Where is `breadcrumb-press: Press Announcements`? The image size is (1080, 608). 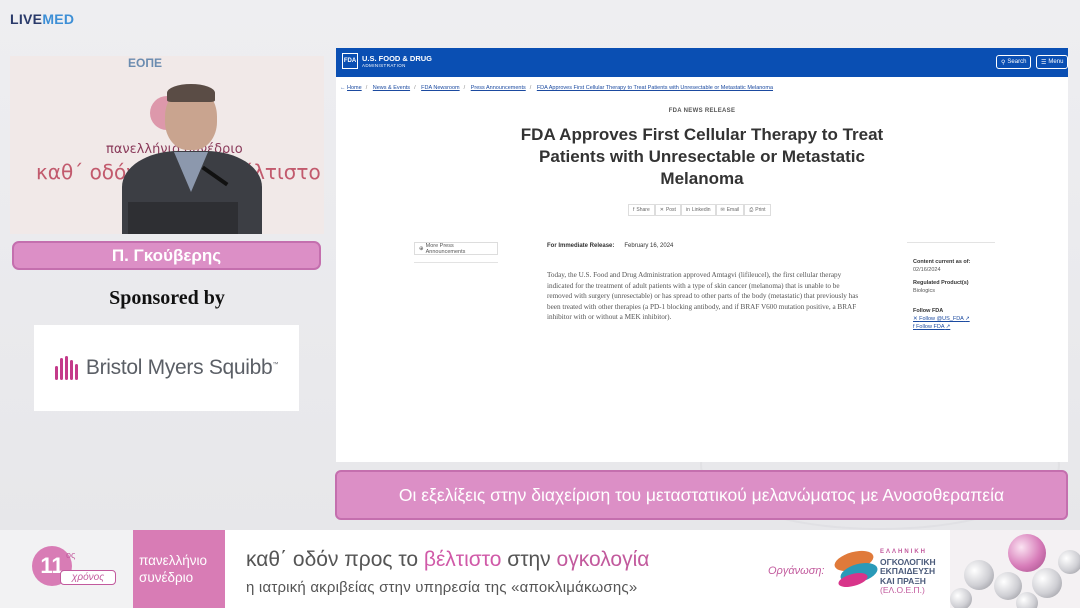
breadcrumb-press: Press Announcements is located at coordinates (498, 88).